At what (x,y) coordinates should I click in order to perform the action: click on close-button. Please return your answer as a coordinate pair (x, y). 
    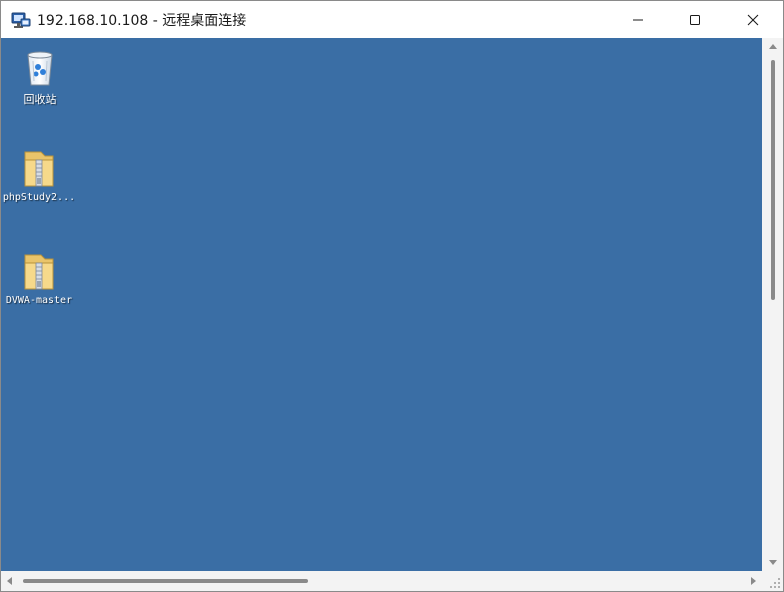
    Looking at the image, I should click on (753, 19).